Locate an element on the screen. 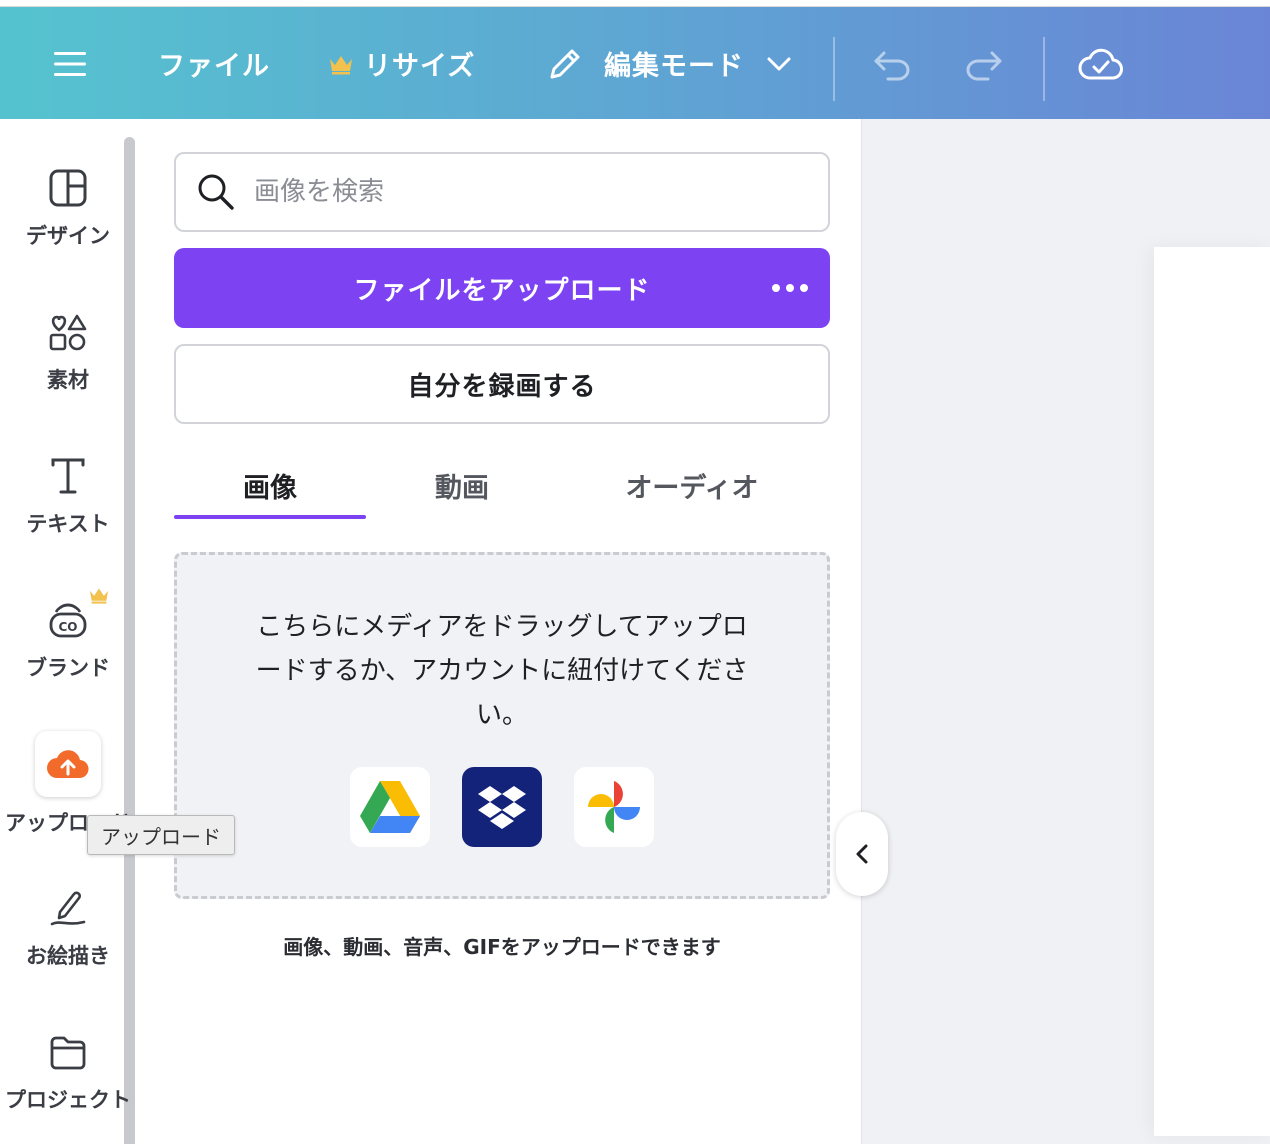  rail-item-brand: CO ブランド is located at coordinates (68, 635).